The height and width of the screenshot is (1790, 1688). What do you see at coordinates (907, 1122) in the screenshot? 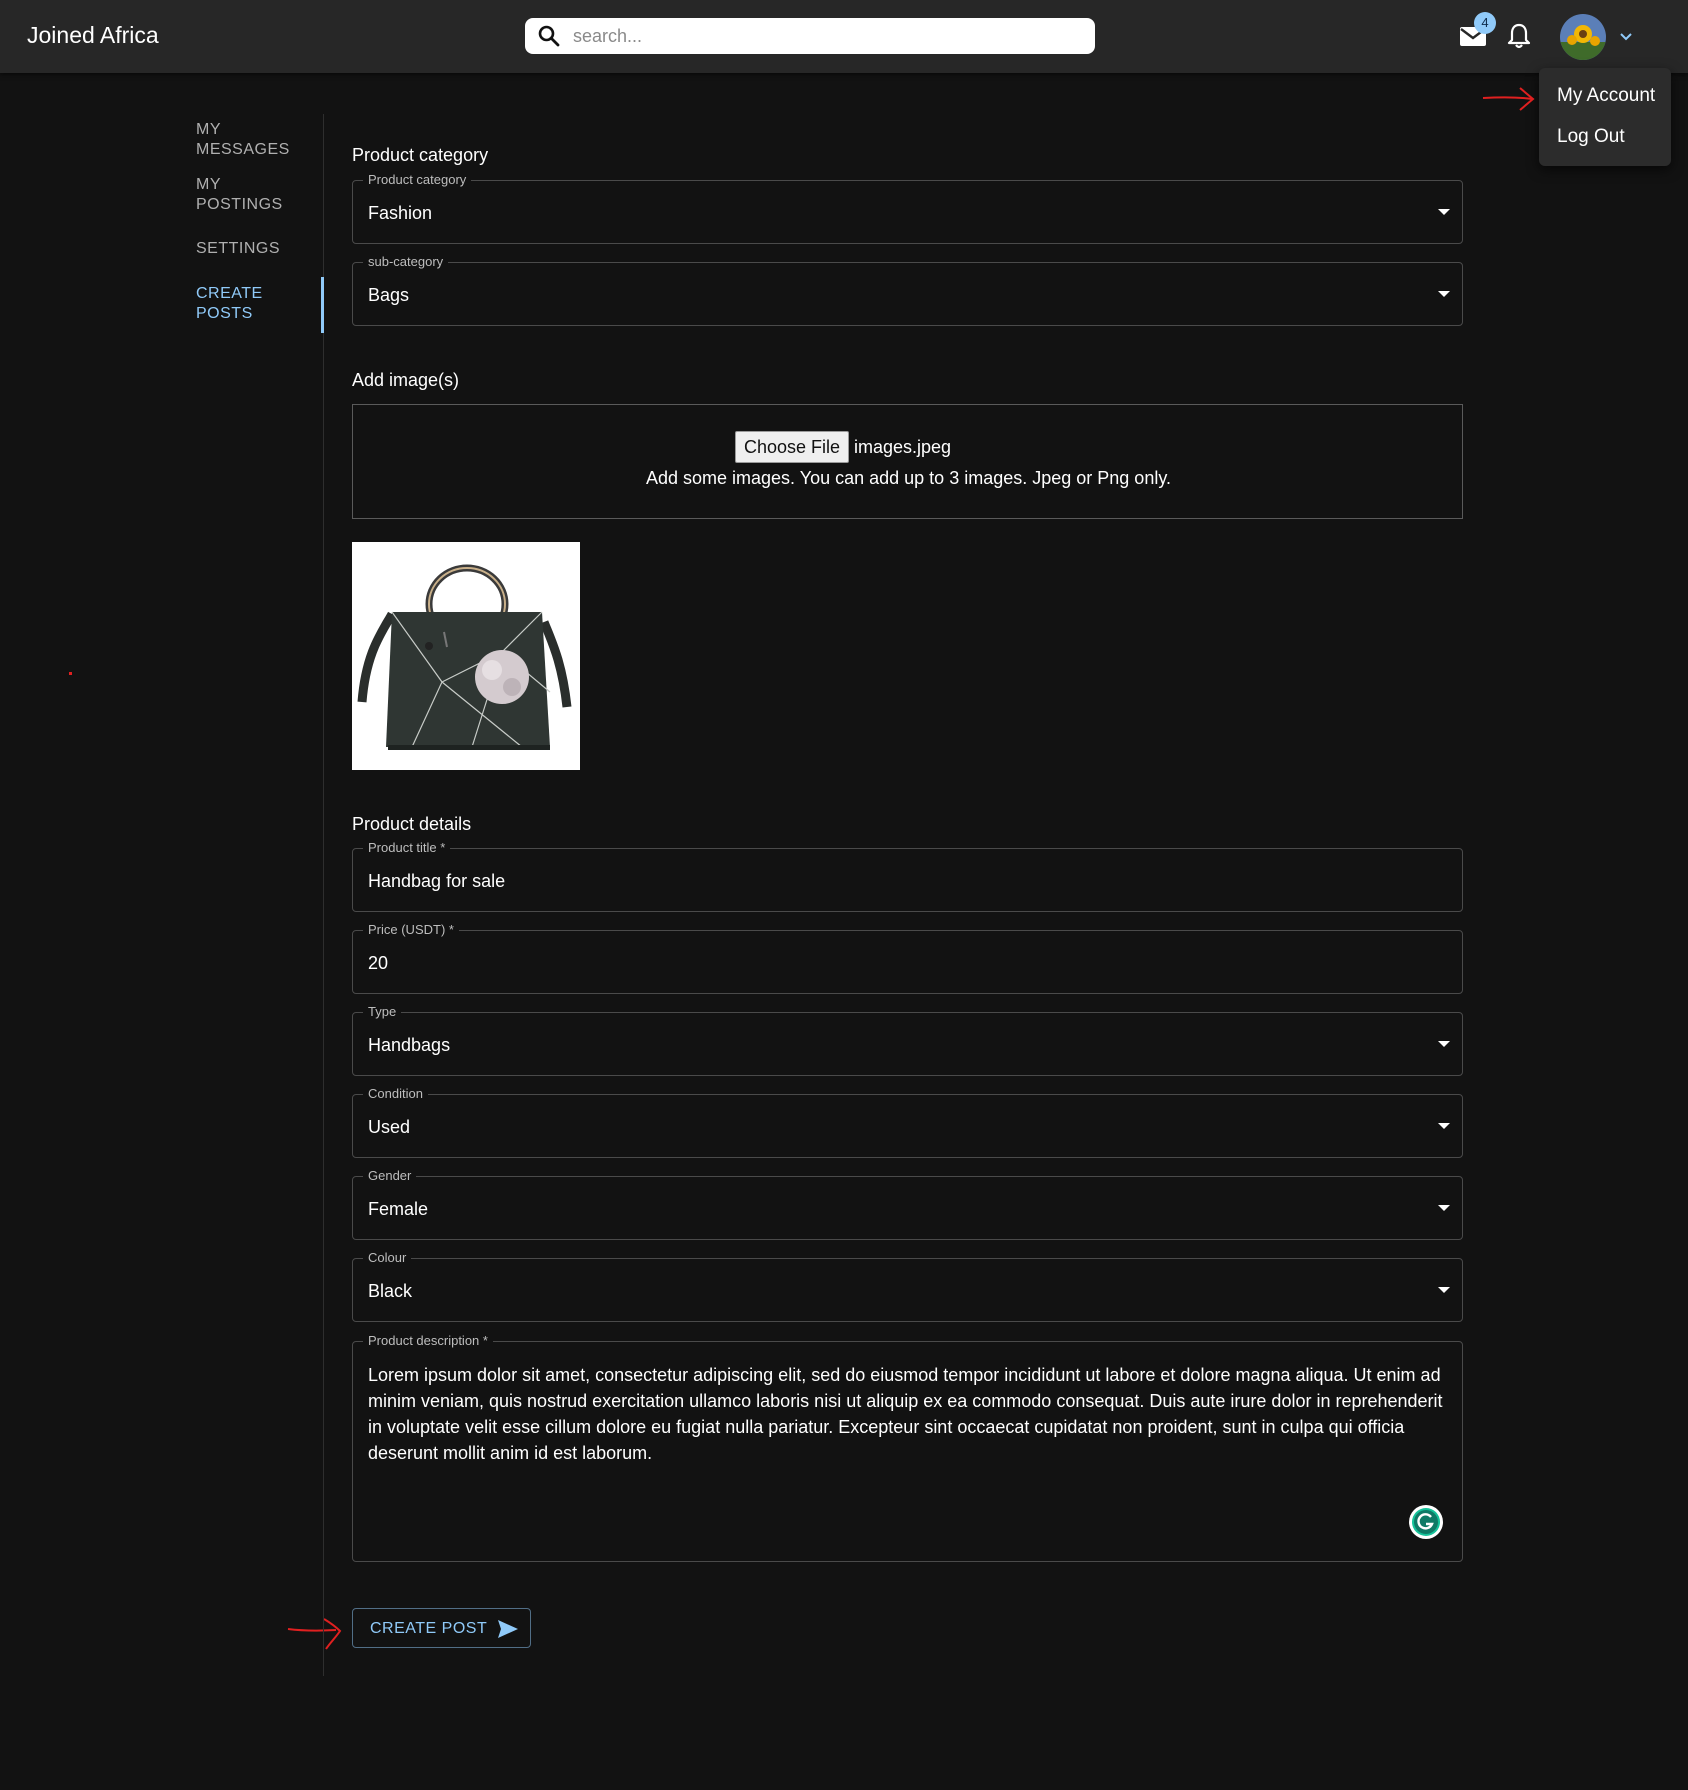
I see `condition-select: Condition Used` at bounding box center [907, 1122].